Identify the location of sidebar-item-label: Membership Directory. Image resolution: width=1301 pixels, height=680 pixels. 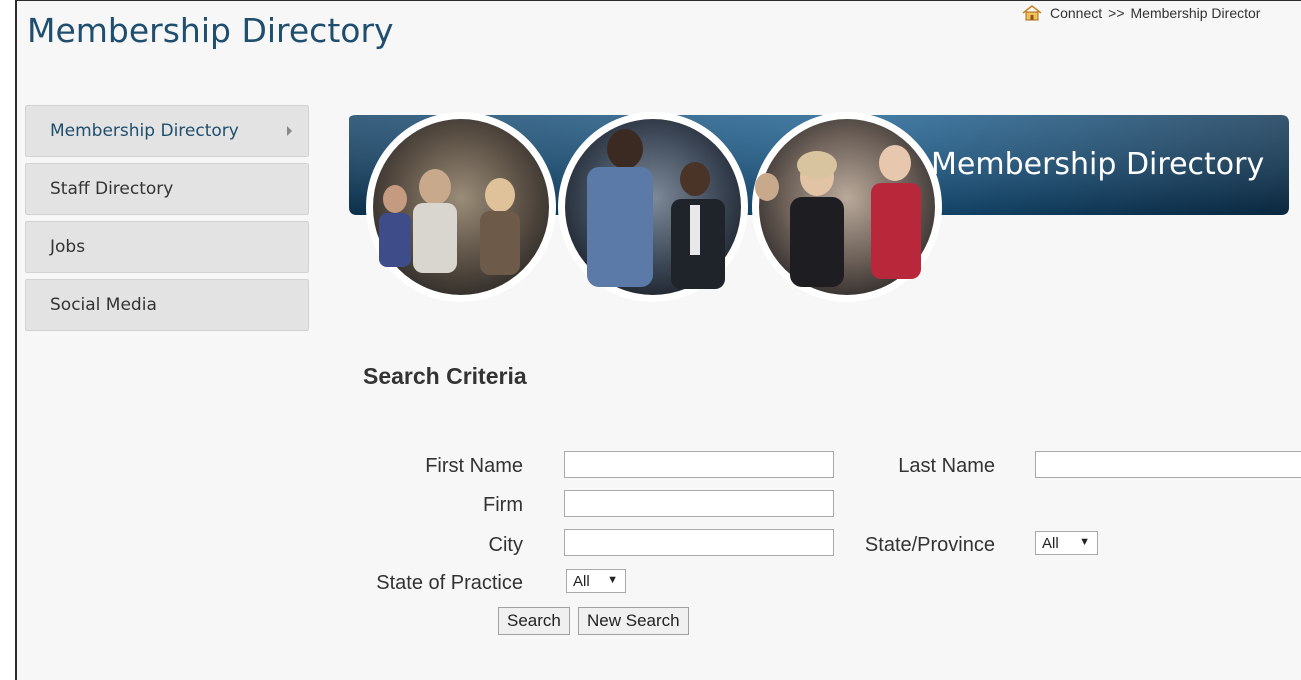
(144, 131).